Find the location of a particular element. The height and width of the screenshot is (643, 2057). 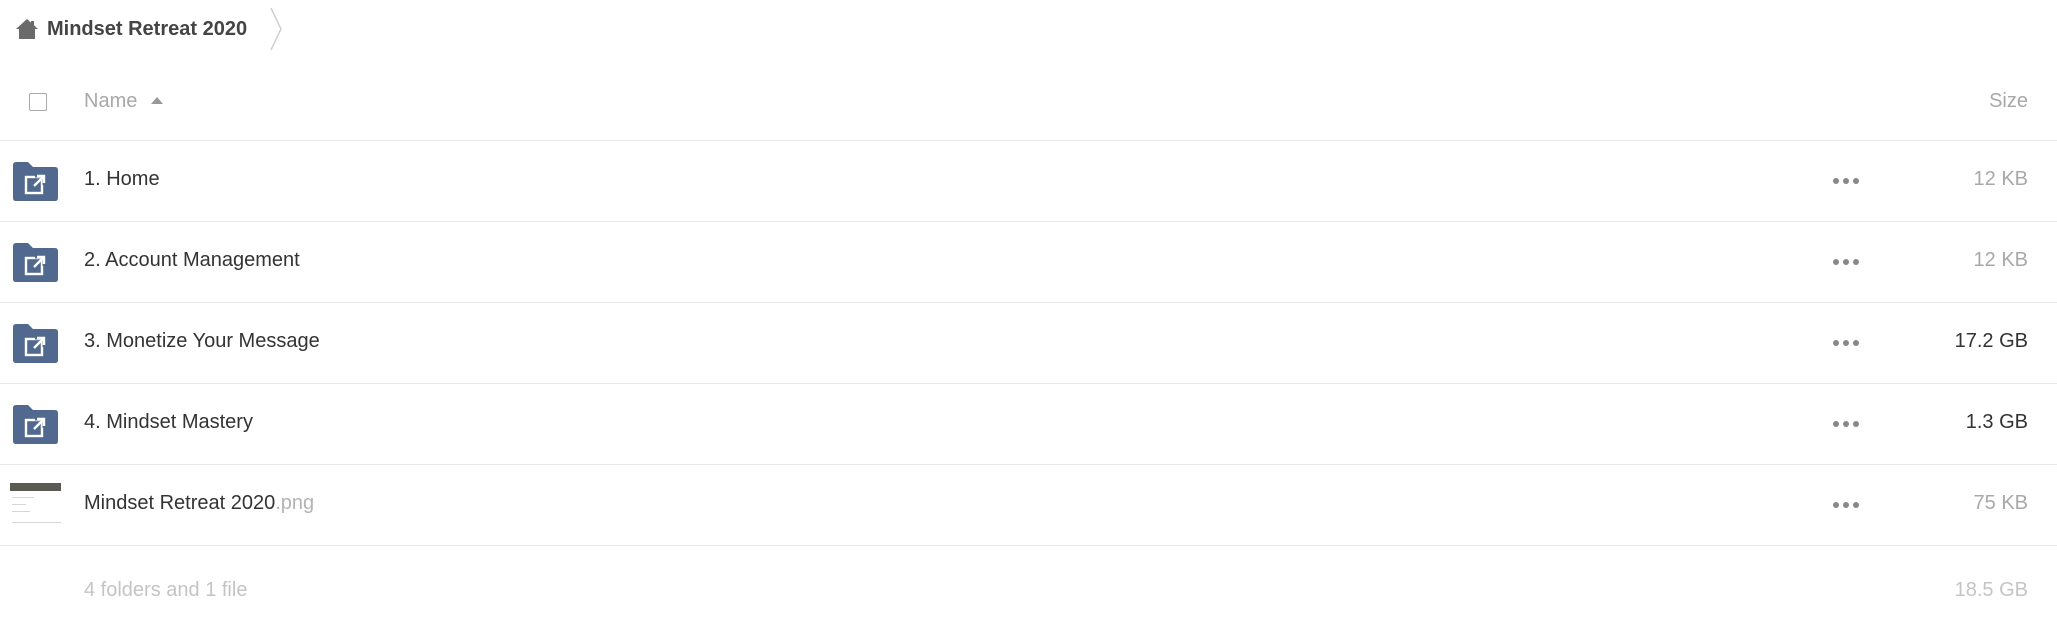

file-list-summary: 4 folders and 1 file 18.5 GB is located at coordinates (1028, 595).